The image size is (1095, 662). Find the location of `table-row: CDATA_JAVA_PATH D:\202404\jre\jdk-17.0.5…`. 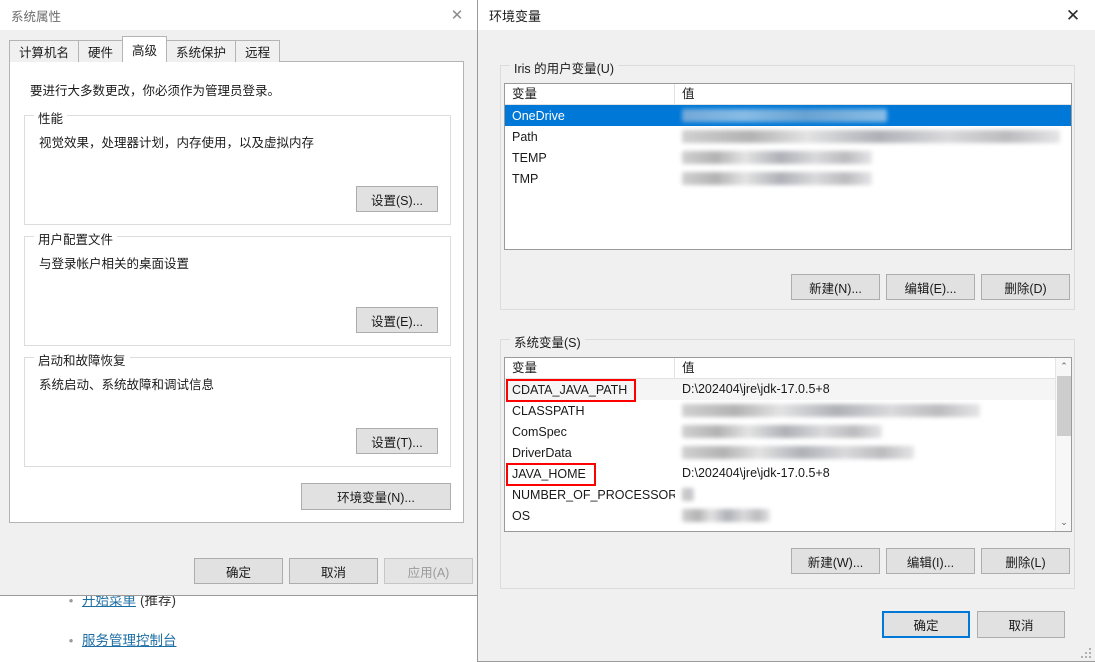

table-row: CDATA_JAVA_PATH D:\202404\jre\jdk-17.0.5… is located at coordinates (788, 389).